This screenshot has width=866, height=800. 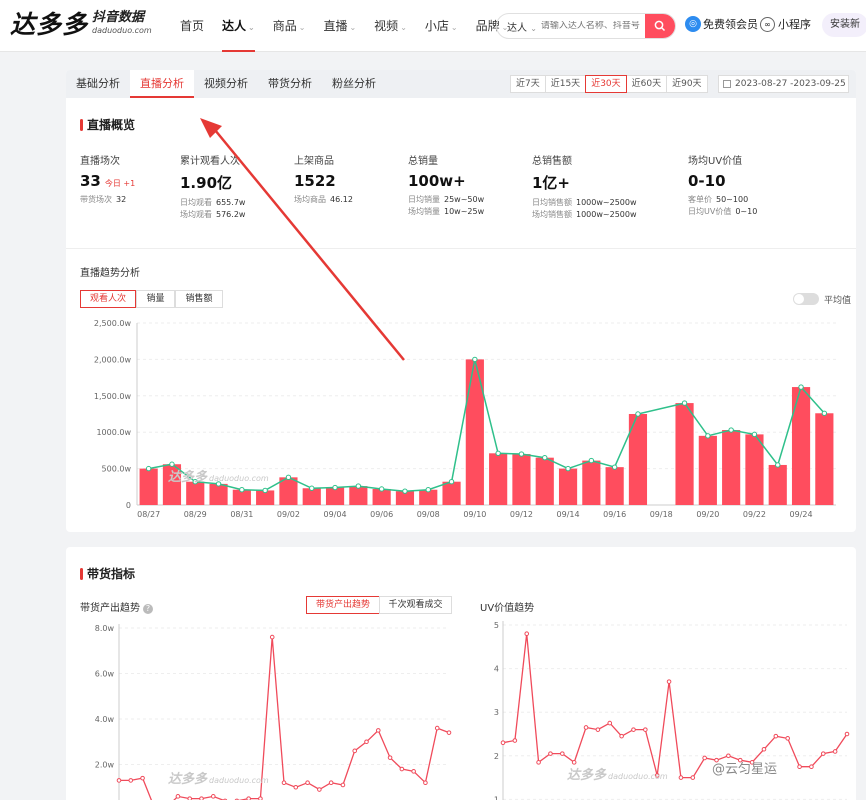 I want to click on y-tick-label: 6.0w, so click(x=105, y=674).